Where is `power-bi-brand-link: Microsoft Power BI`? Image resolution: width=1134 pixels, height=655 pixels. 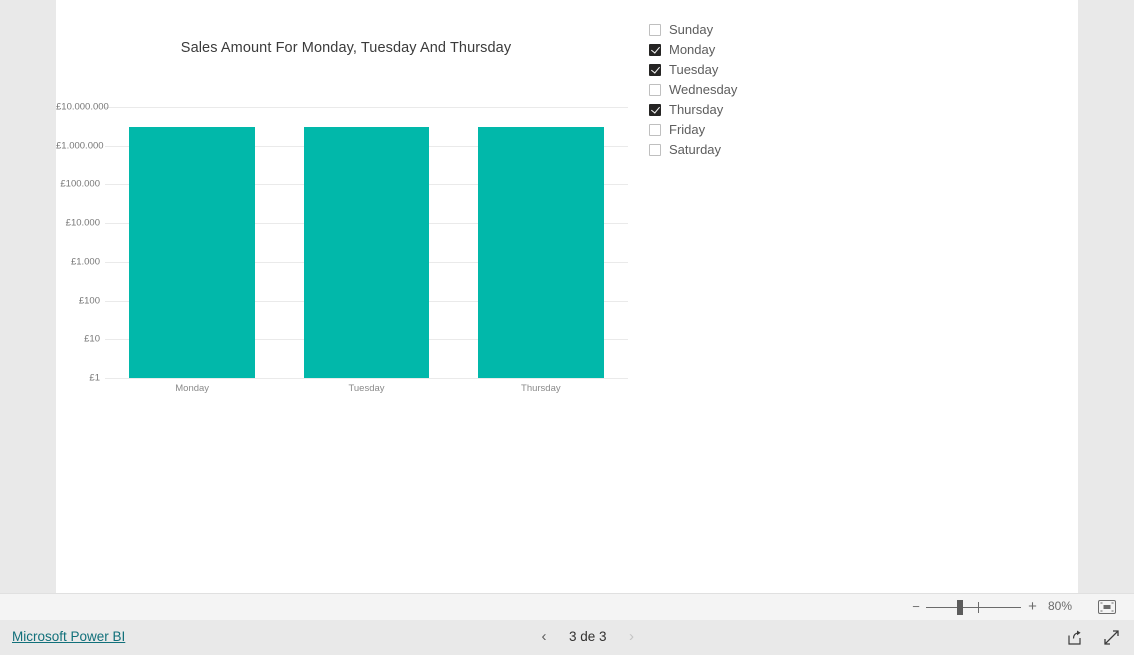 power-bi-brand-link: Microsoft Power BI is located at coordinates (68, 636).